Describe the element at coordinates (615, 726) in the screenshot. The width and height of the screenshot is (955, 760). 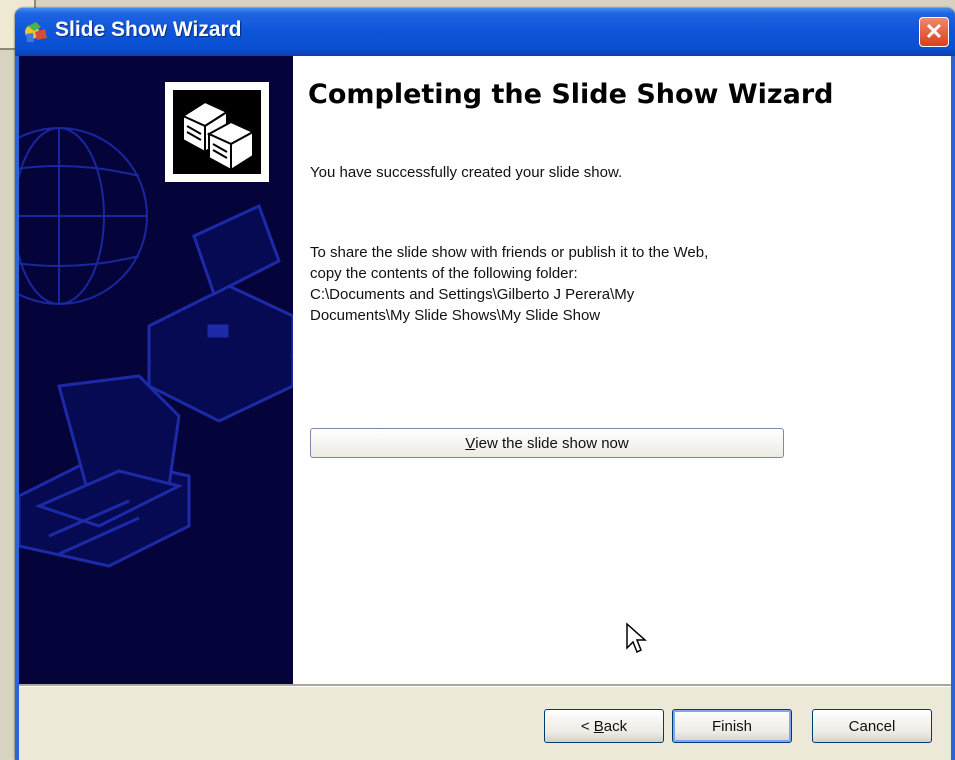
I see `back-label: ack` at that location.